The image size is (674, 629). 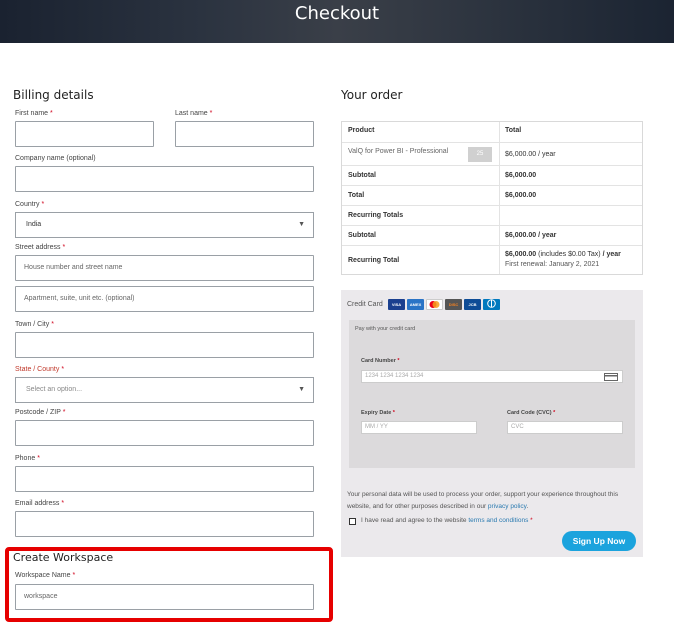 I want to click on credit-card-icon, so click(x=611, y=379).